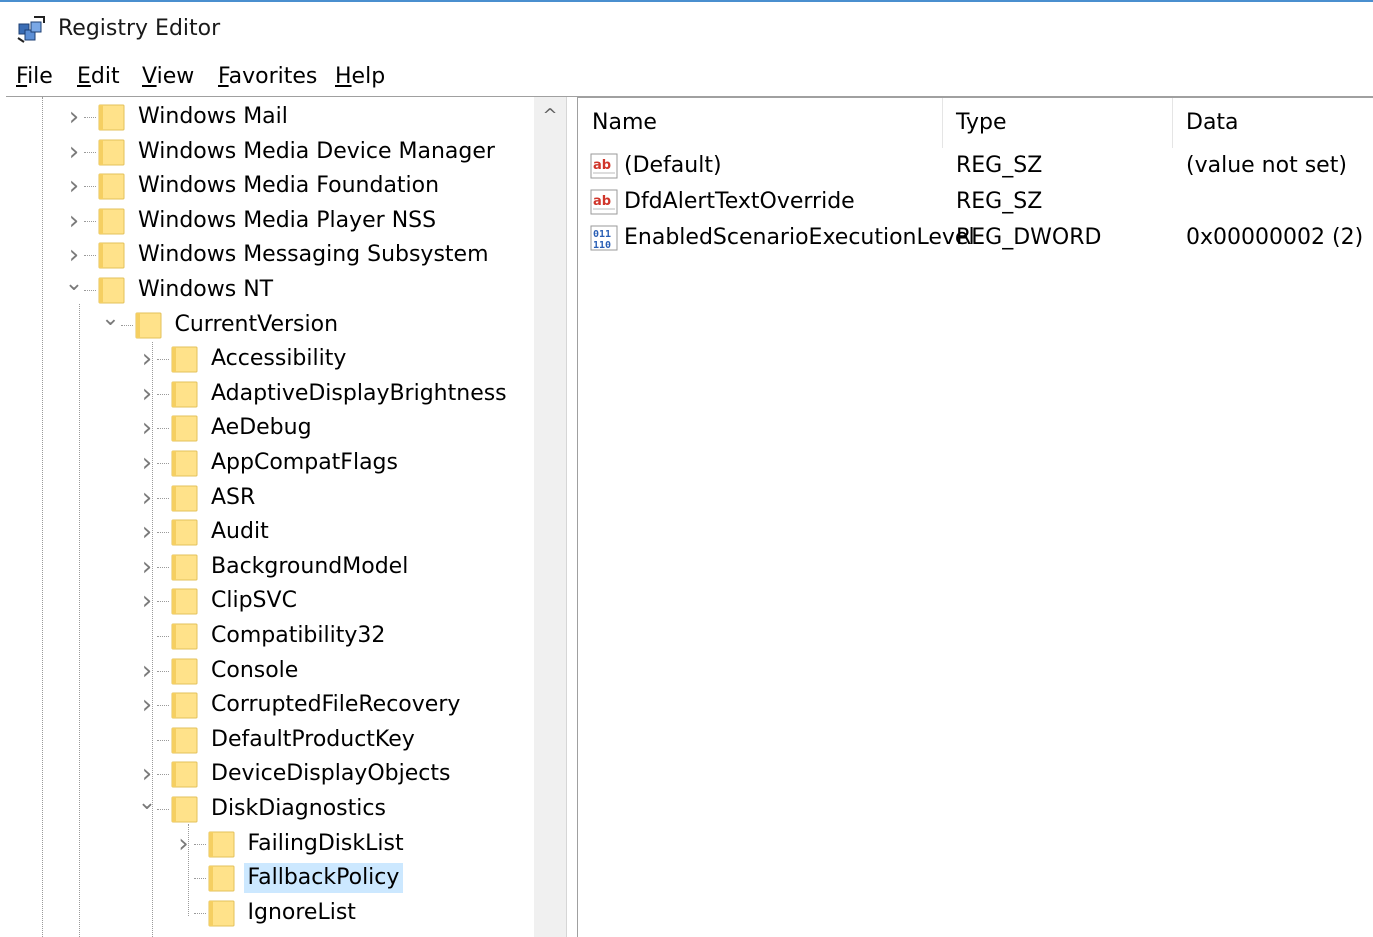 This screenshot has height=937, width=1373. What do you see at coordinates (572, 517) in the screenshot?
I see `pane-splitter` at bounding box center [572, 517].